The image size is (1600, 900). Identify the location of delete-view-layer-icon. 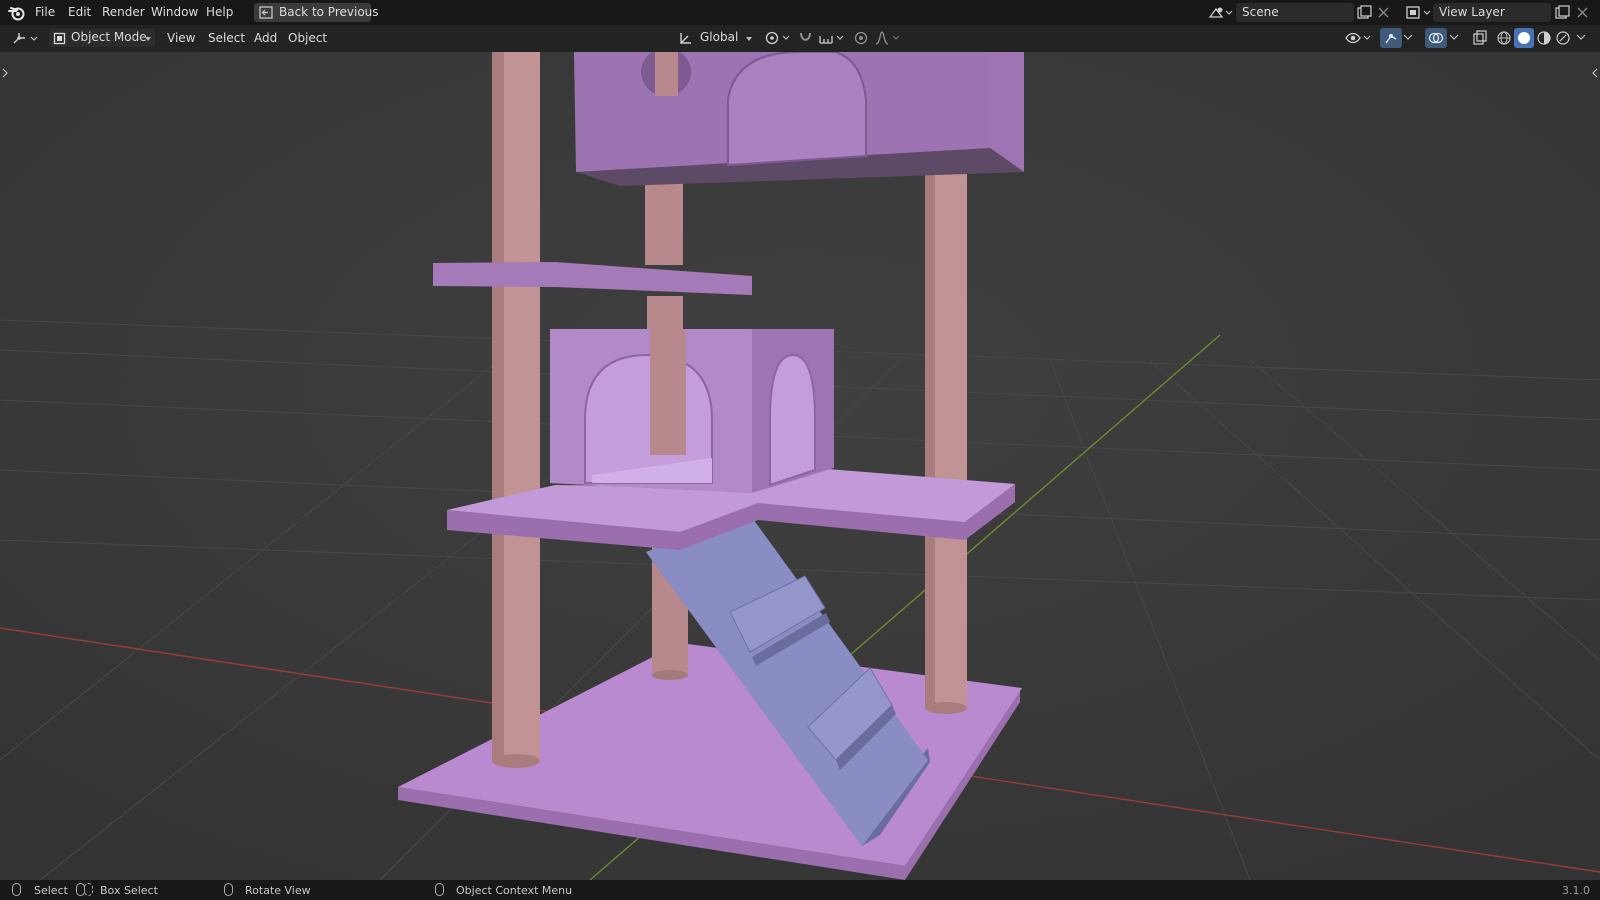
(1582, 12).